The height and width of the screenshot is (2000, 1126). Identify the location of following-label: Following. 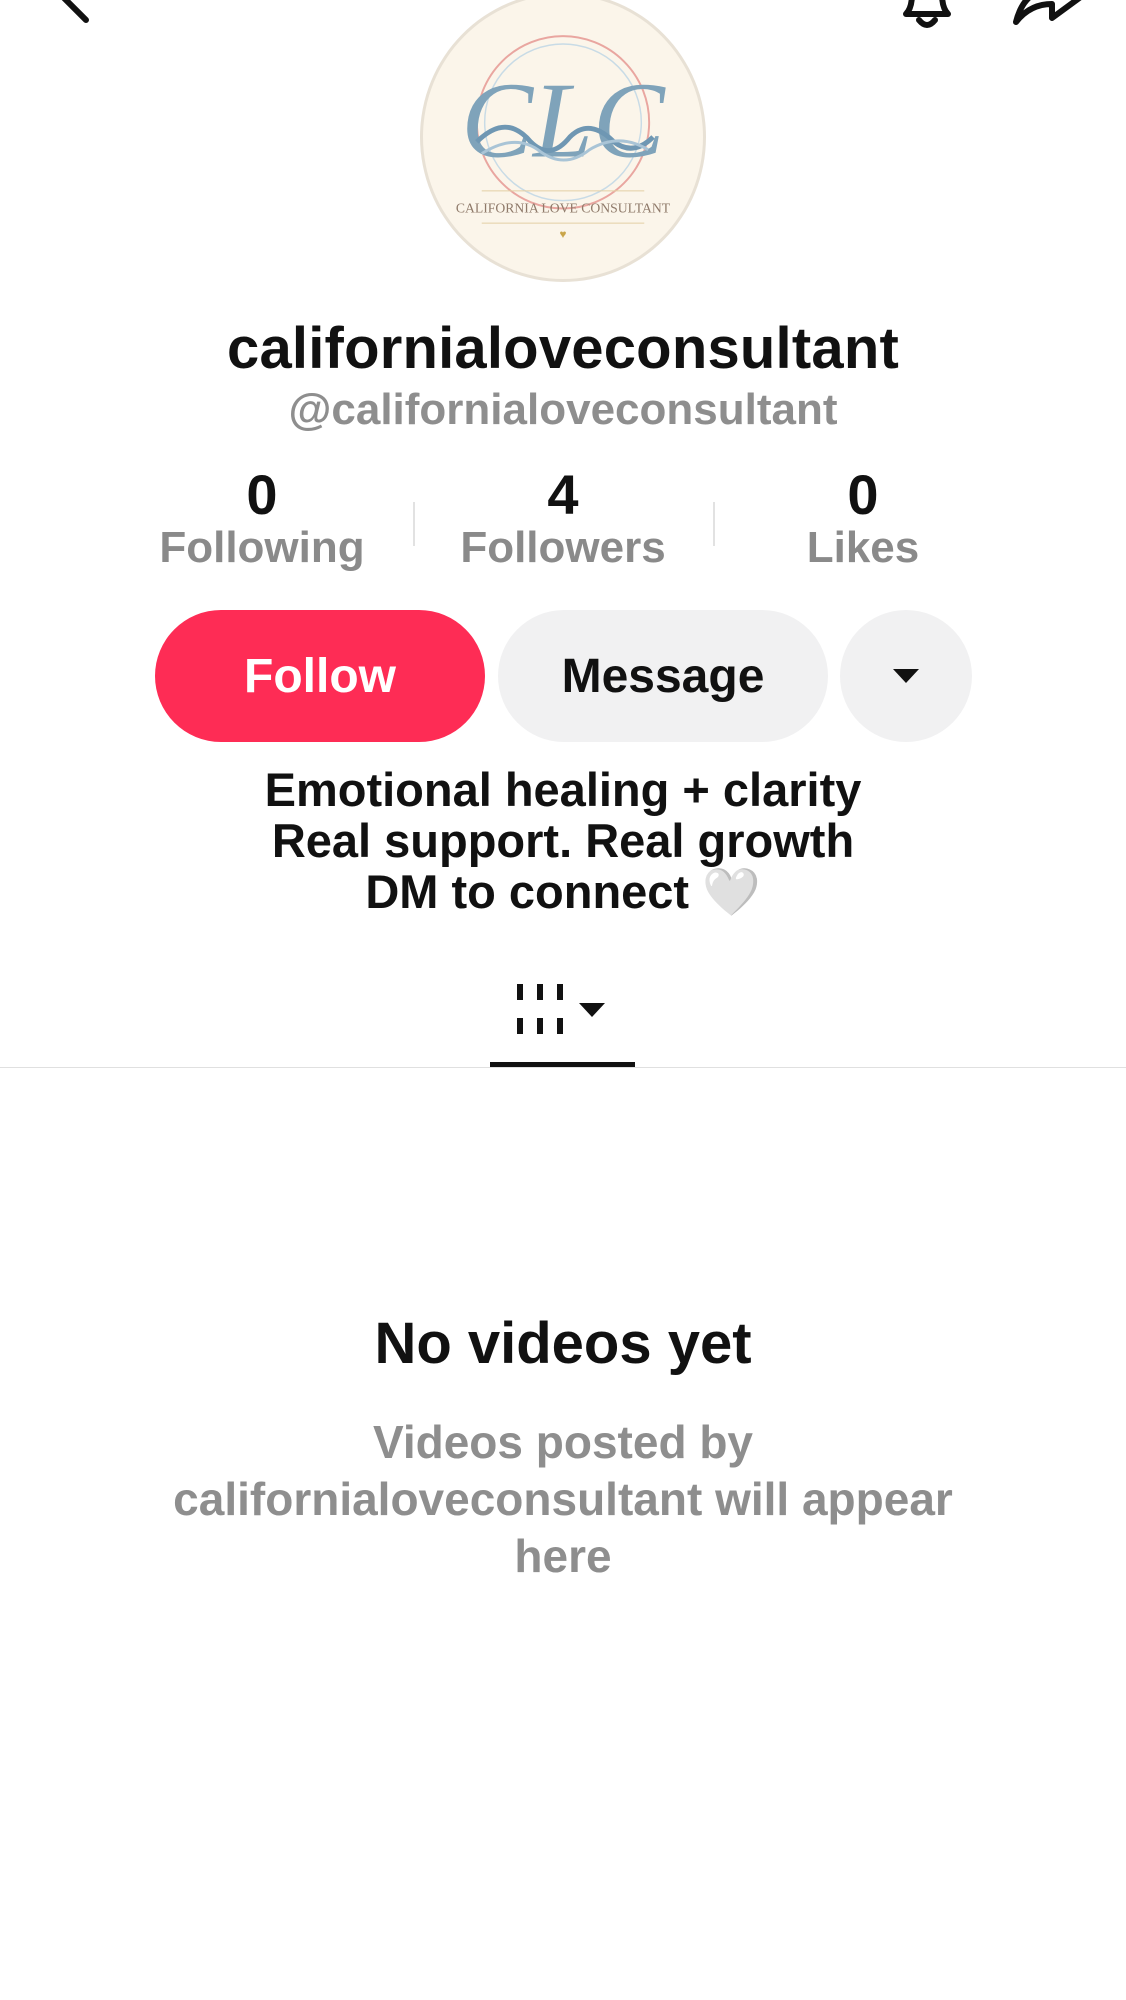
(262, 547).